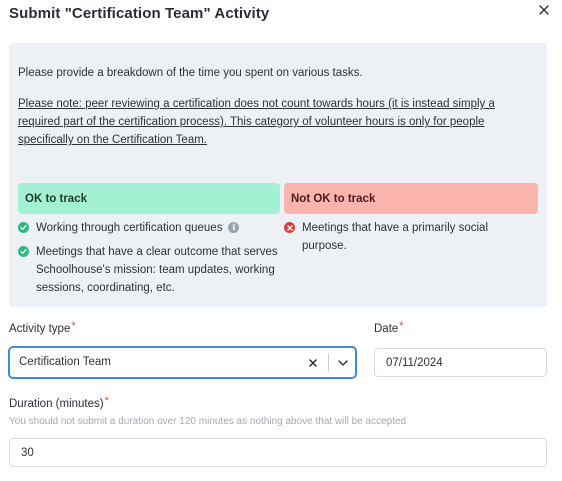 This screenshot has height=481, width=562. Describe the element at coordinates (328, 363) in the screenshot. I see `select-divider` at that location.